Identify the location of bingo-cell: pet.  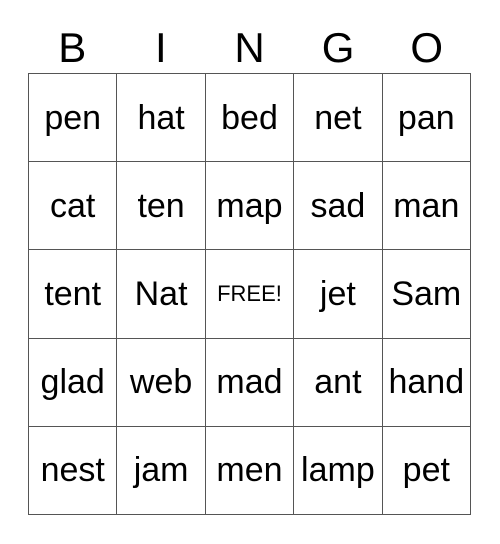
(426, 470).